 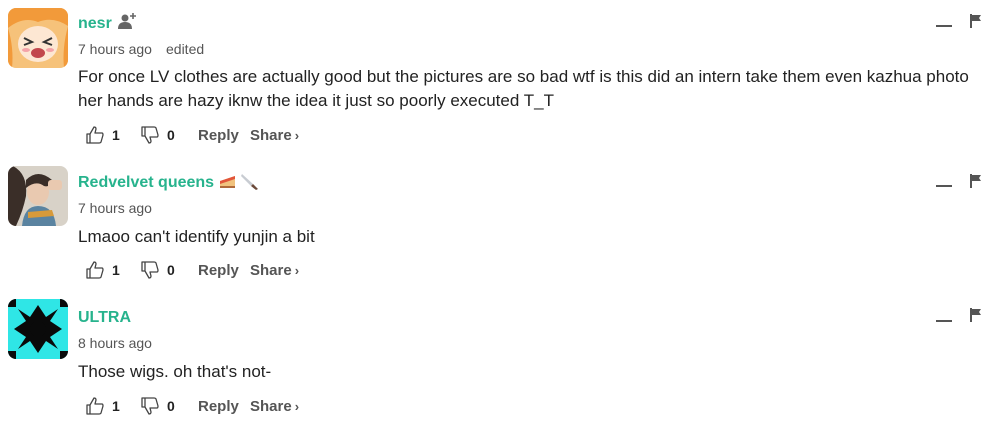 I want to click on comment-text: Lmaoo can't identify yunjin a bit, so click(x=196, y=236).